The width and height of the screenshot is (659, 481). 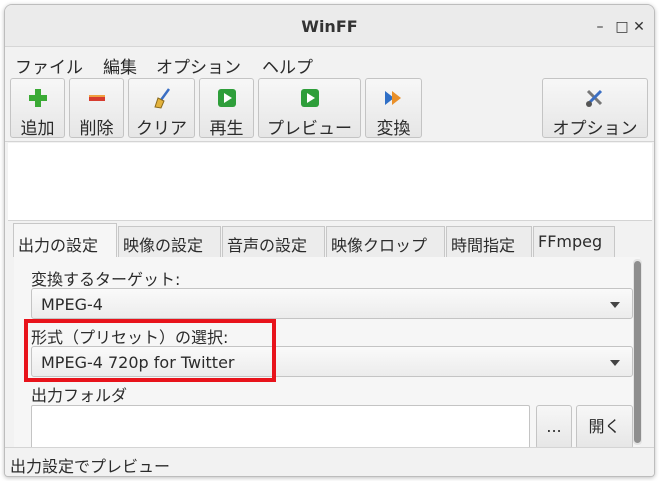 I want to click on menu-help: ヘルプ, so click(x=287, y=65).